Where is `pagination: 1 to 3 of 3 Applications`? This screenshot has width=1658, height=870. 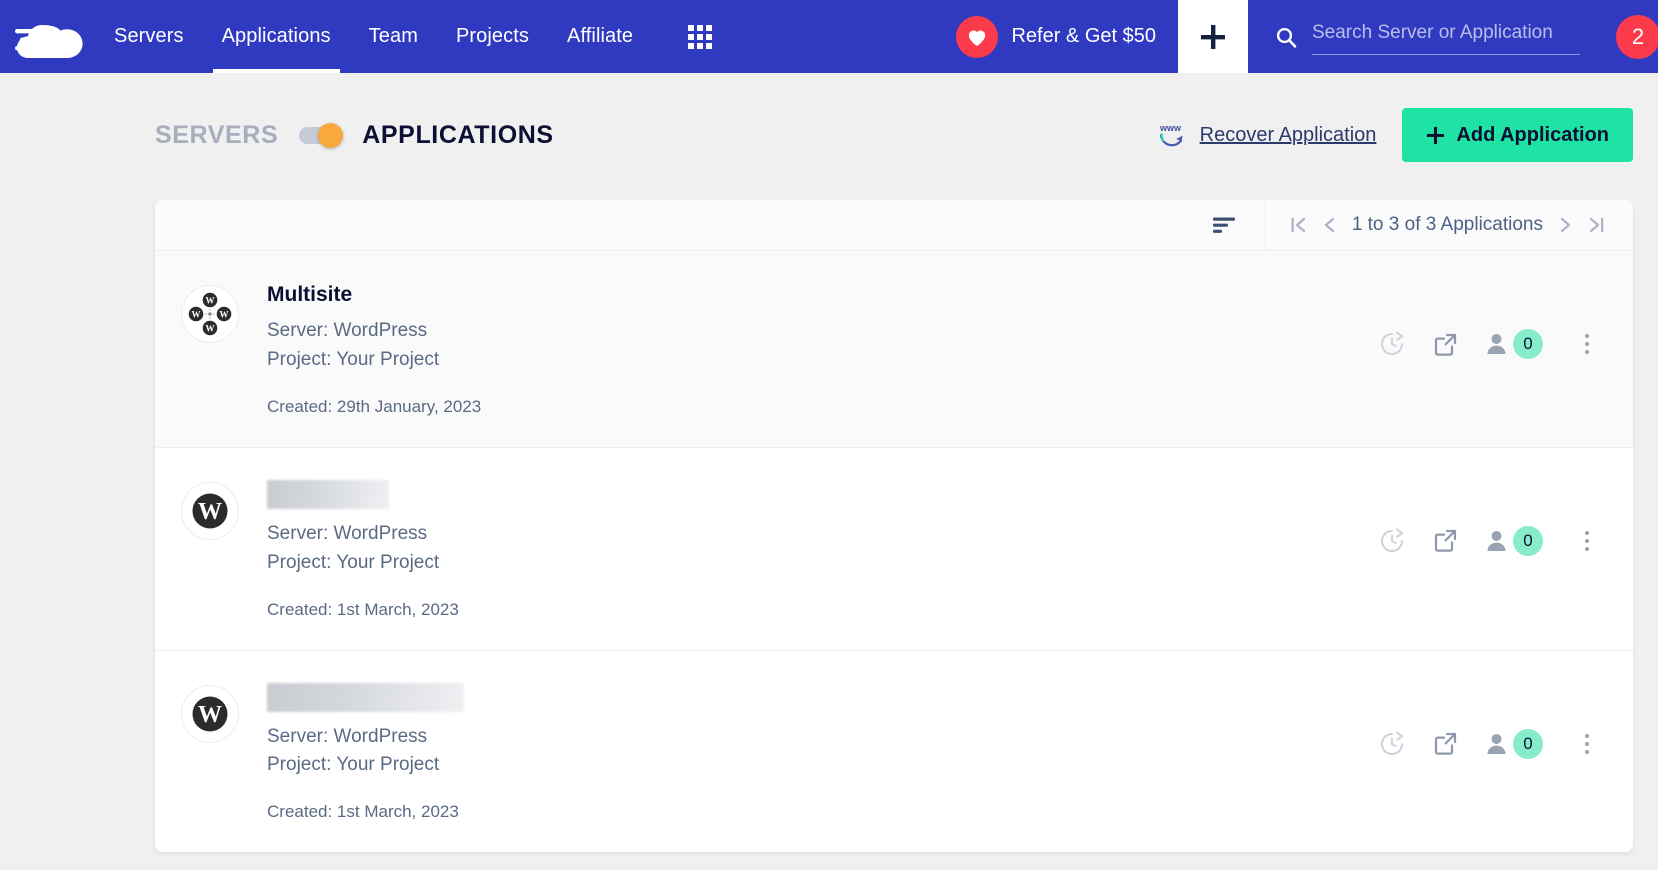 pagination: 1 to 3 of 3 Applications is located at coordinates (1448, 225).